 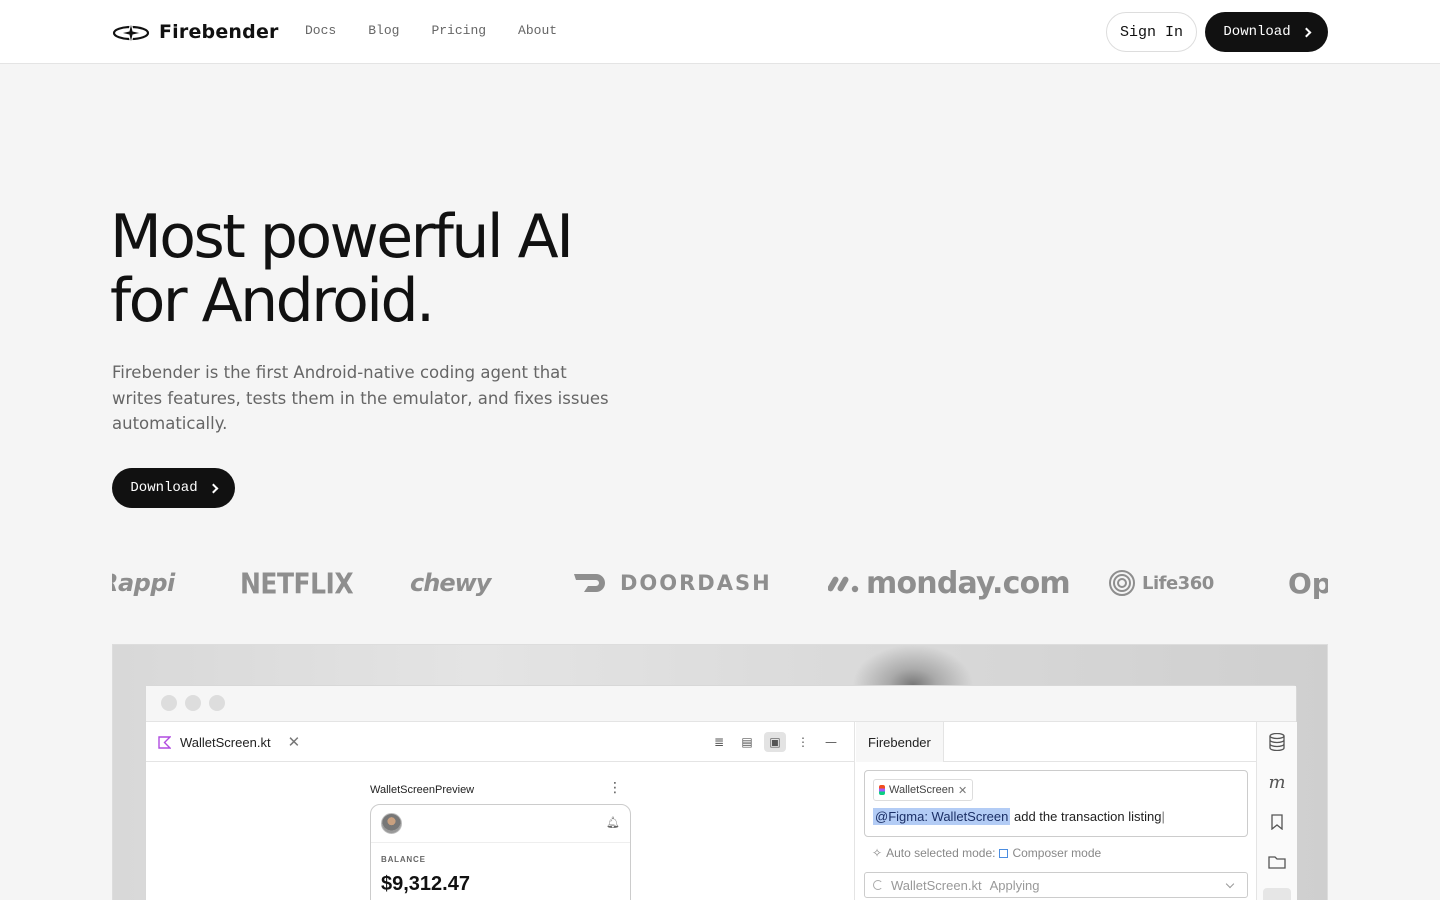 I want to click on logo-life360-group: Life360, so click(x=1161, y=583).